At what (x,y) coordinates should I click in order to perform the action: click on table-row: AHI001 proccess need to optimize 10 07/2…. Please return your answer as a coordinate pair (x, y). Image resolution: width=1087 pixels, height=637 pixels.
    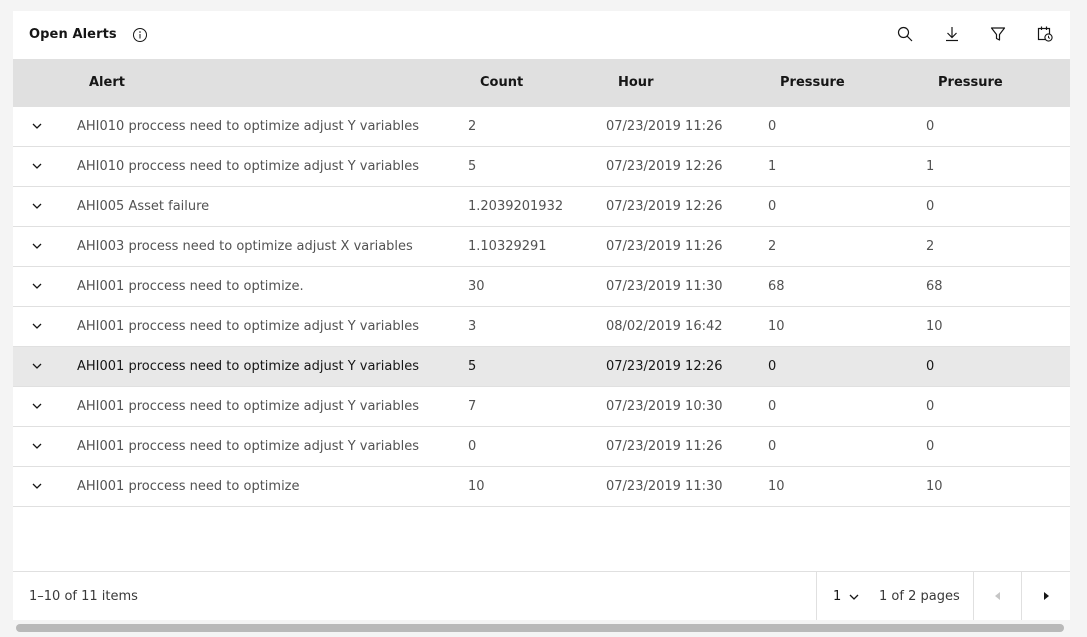
    Looking at the image, I should click on (541, 487).